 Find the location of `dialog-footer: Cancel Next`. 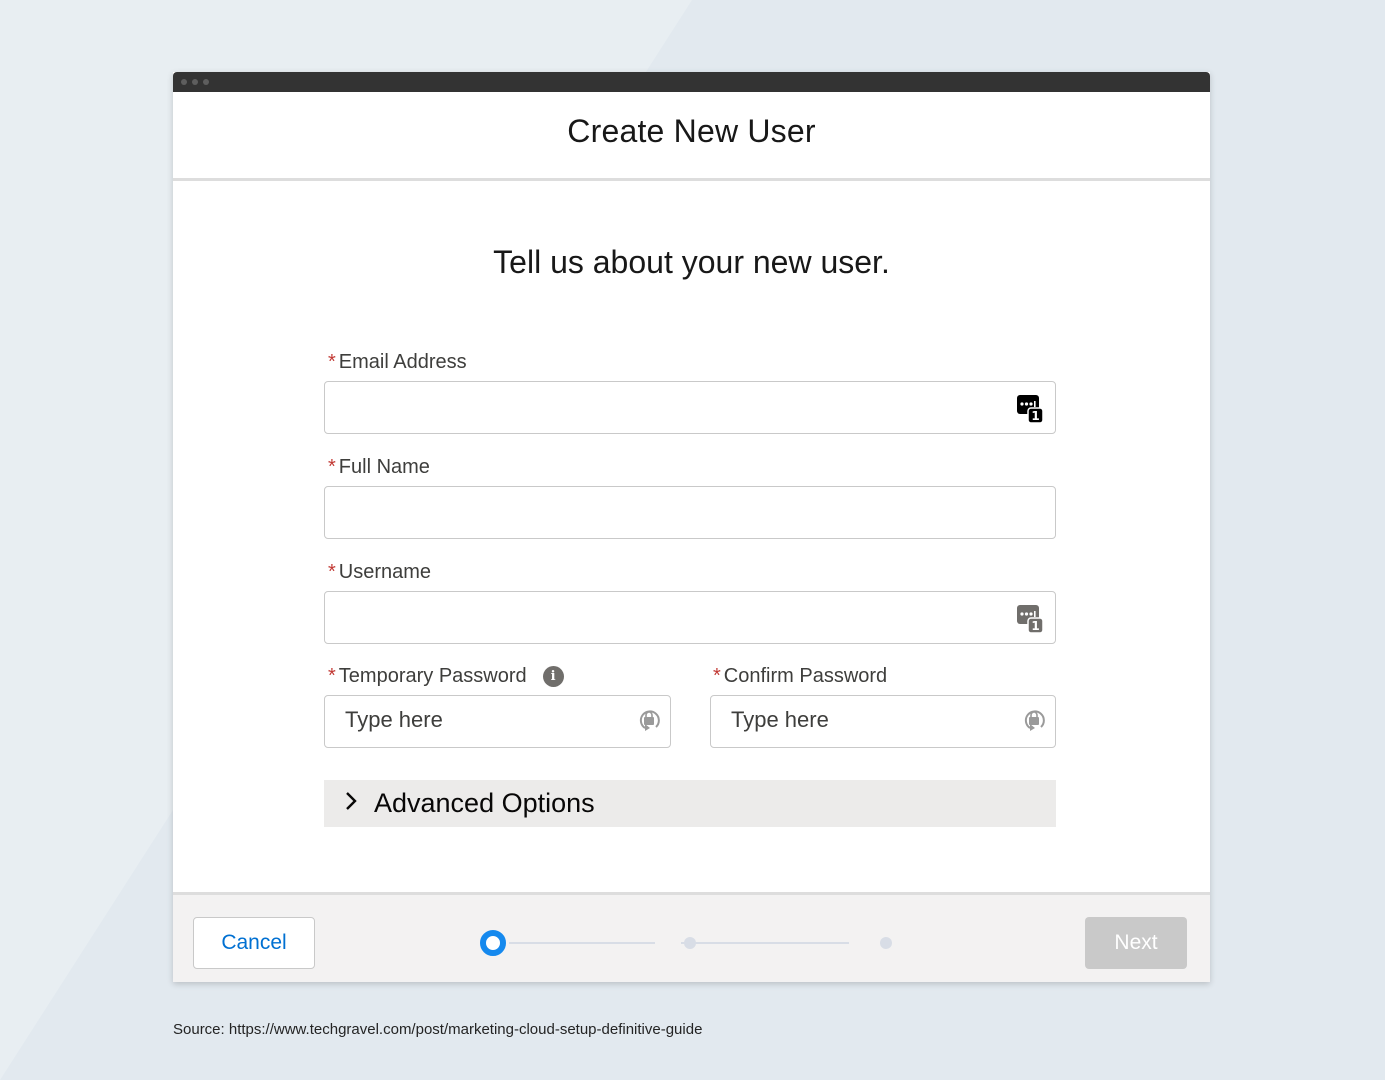

dialog-footer: Cancel Next is located at coordinates (691, 937).